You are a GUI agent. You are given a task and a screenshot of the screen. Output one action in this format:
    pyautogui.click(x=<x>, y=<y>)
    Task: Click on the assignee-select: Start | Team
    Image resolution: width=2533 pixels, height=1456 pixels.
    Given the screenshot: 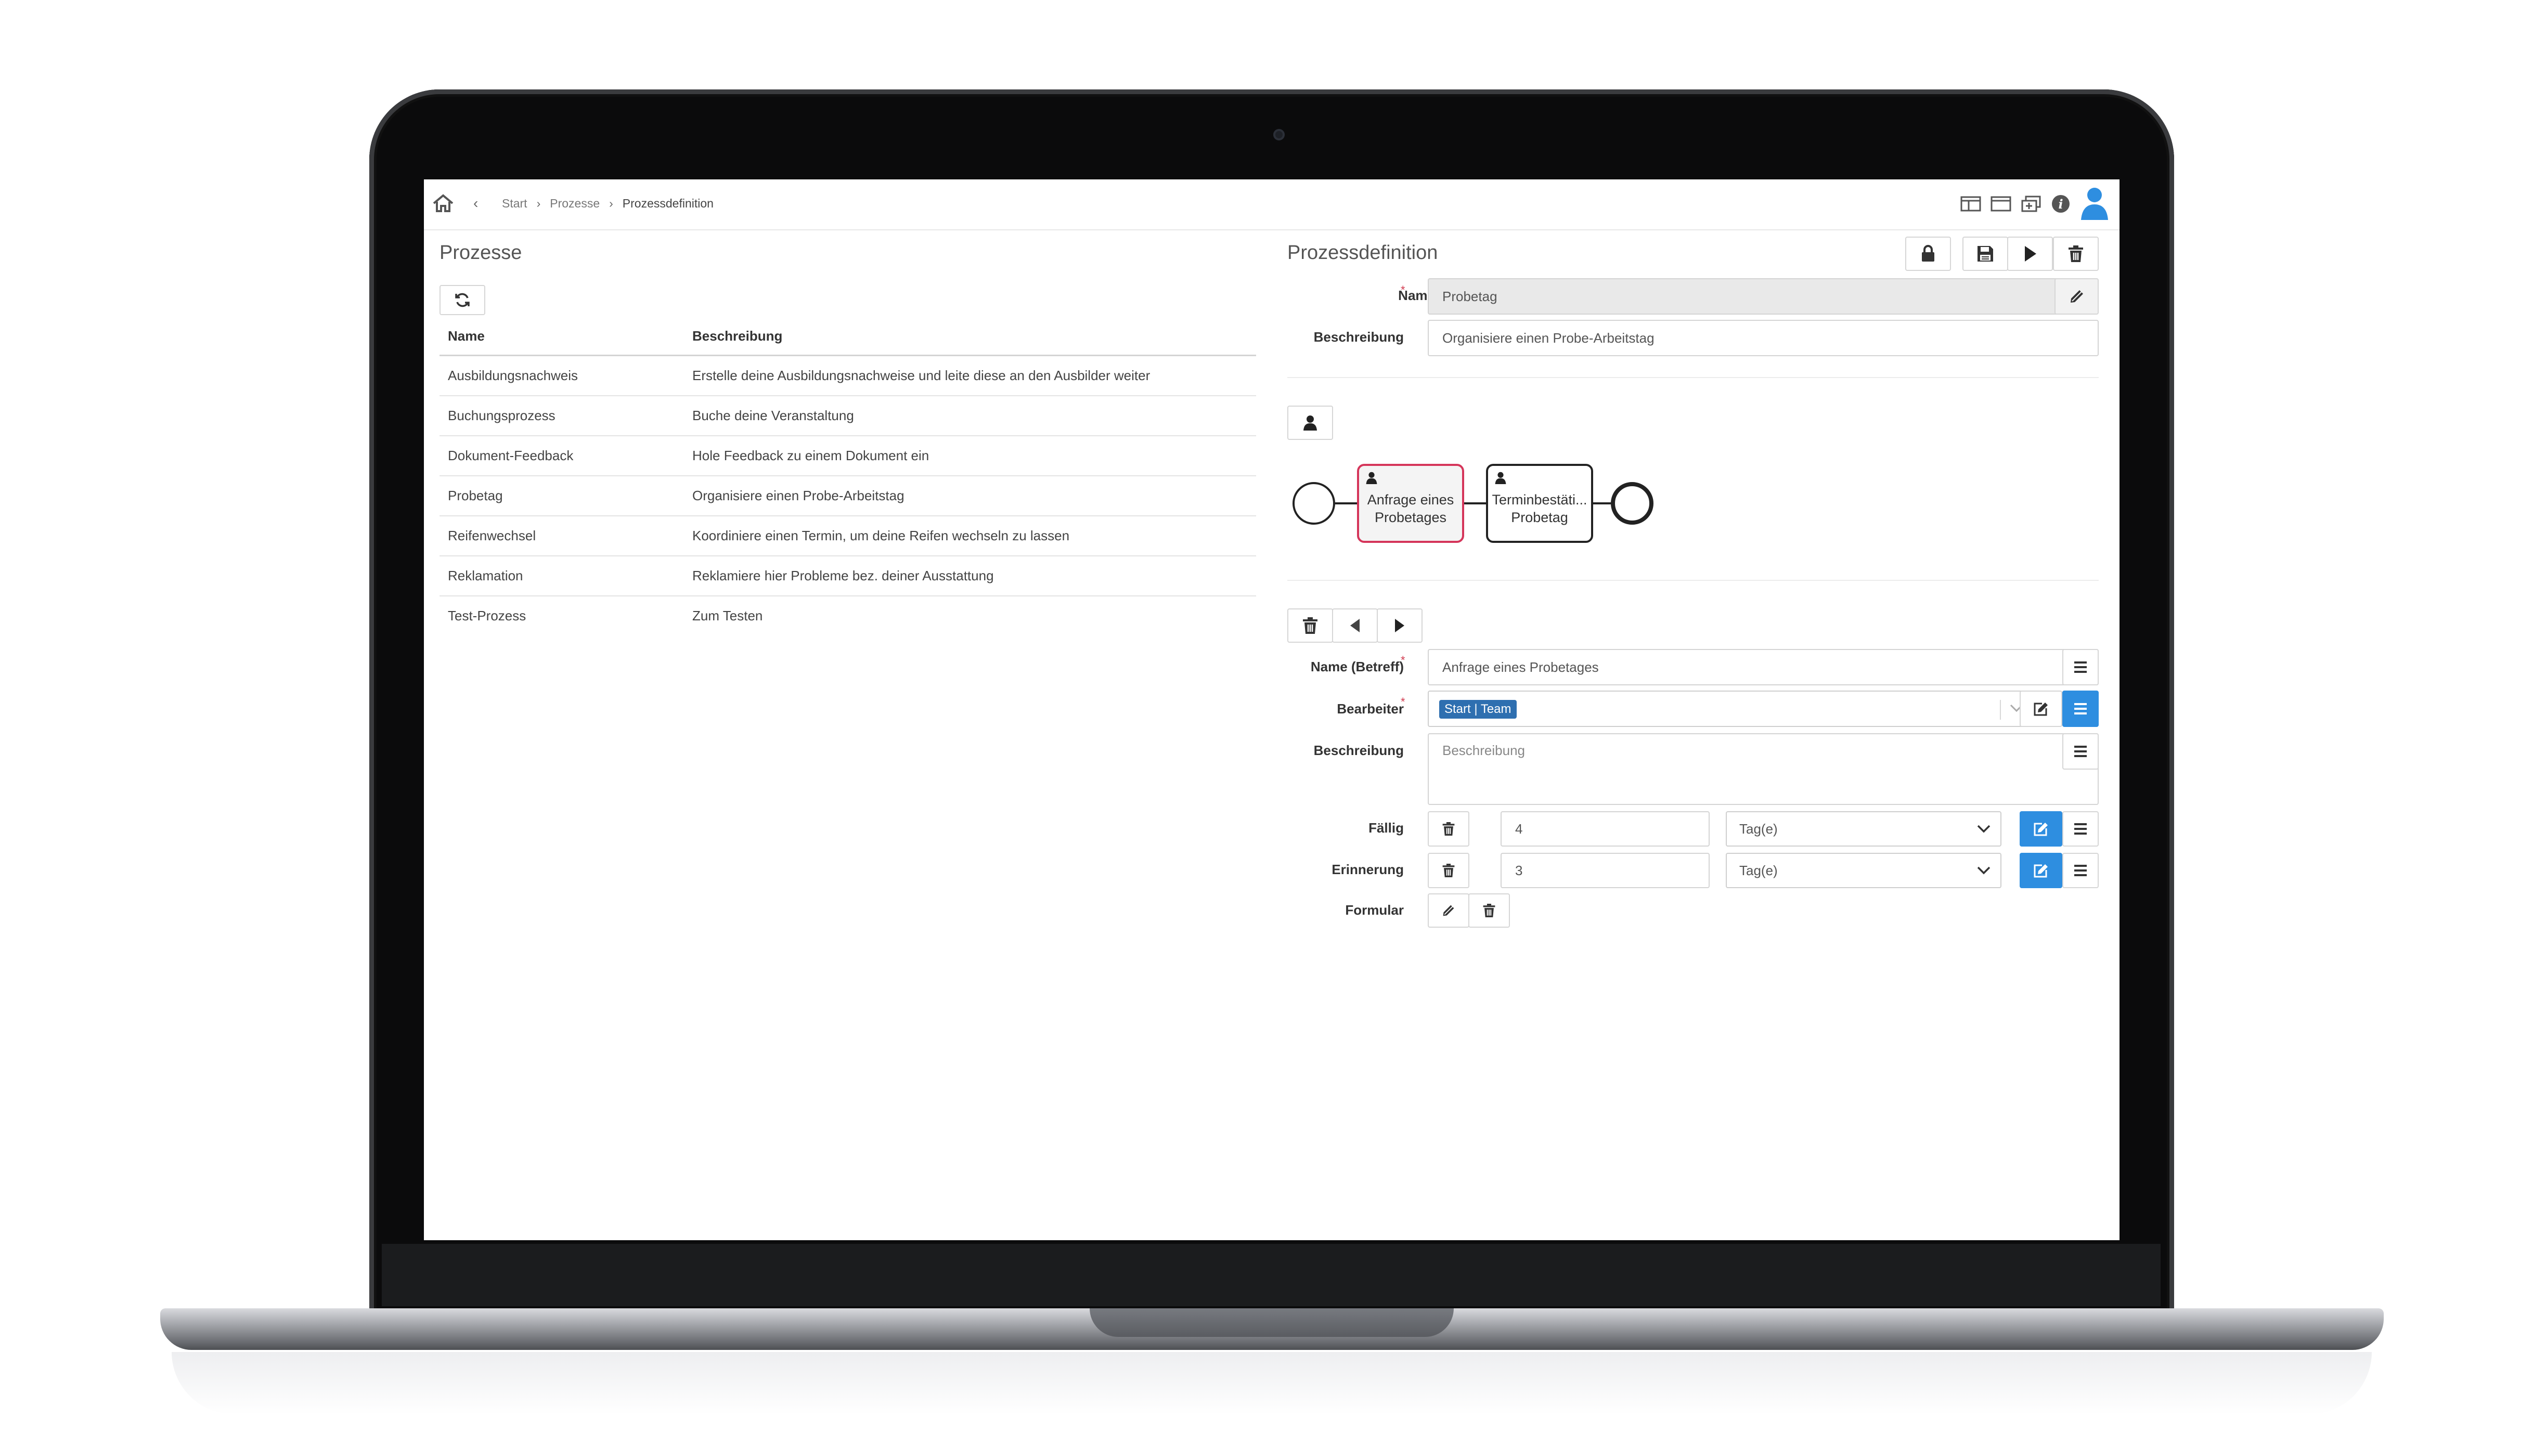 What is the action you would take?
    pyautogui.click(x=1731, y=709)
    